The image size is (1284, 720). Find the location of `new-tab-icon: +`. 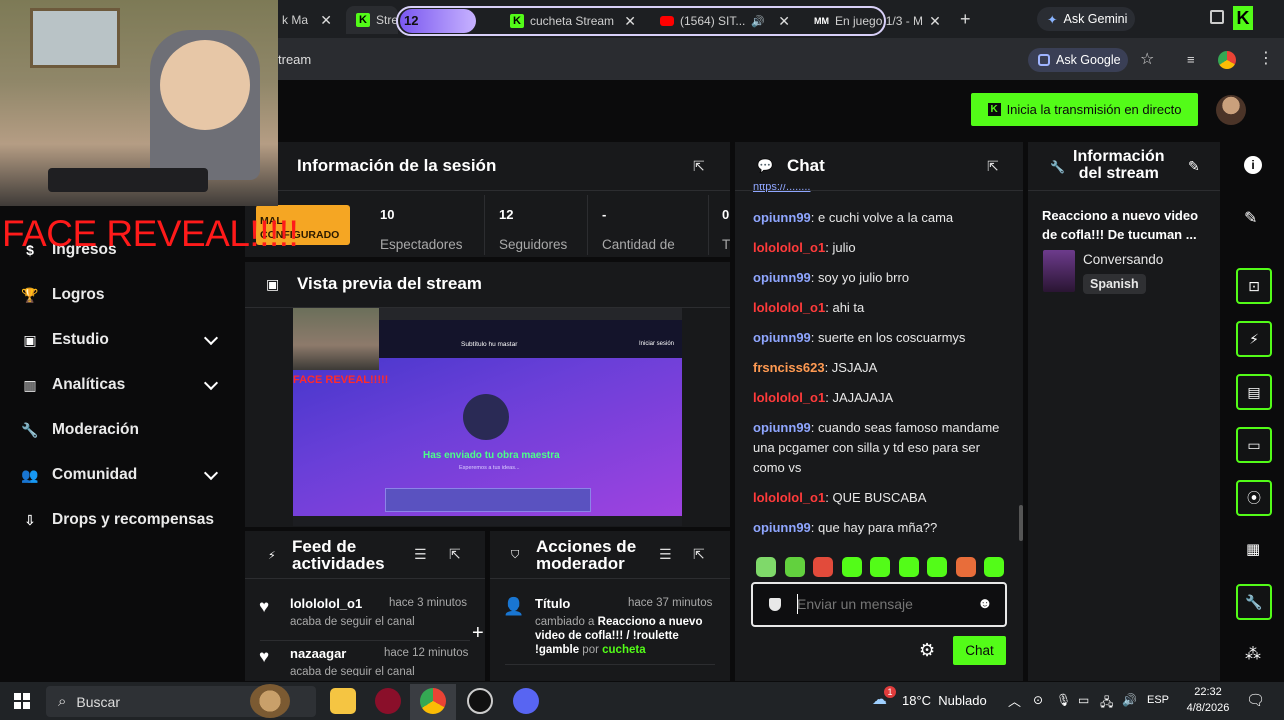

new-tab-icon: + is located at coordinates (965, 19).